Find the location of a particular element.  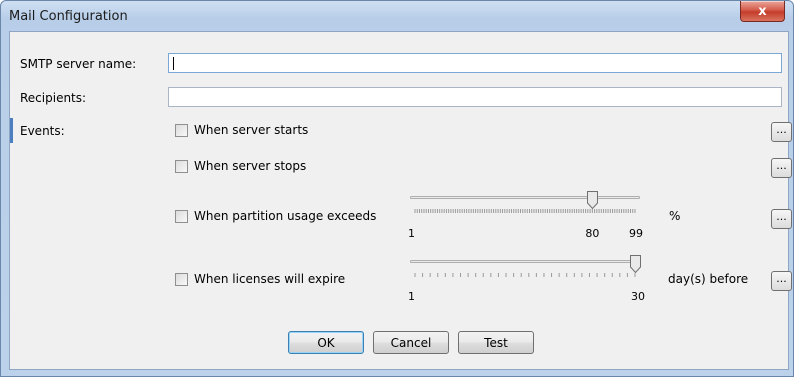

licenses-expire-label: When licenses will expire is located at coordinates (270, 279).